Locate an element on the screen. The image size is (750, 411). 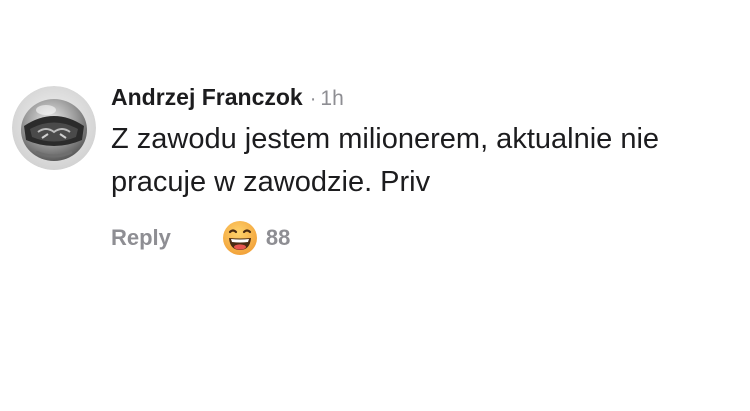
helmet-avatar-icon is located at coordinates (54, 128).